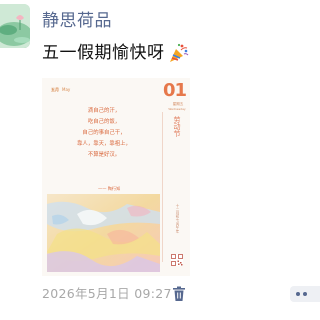 Image resolution: width=320 pixels, height=320 pixels. Describe the element at coordinates (103, 233) in the screenshot. I see `watercolor-artwork` at that location.